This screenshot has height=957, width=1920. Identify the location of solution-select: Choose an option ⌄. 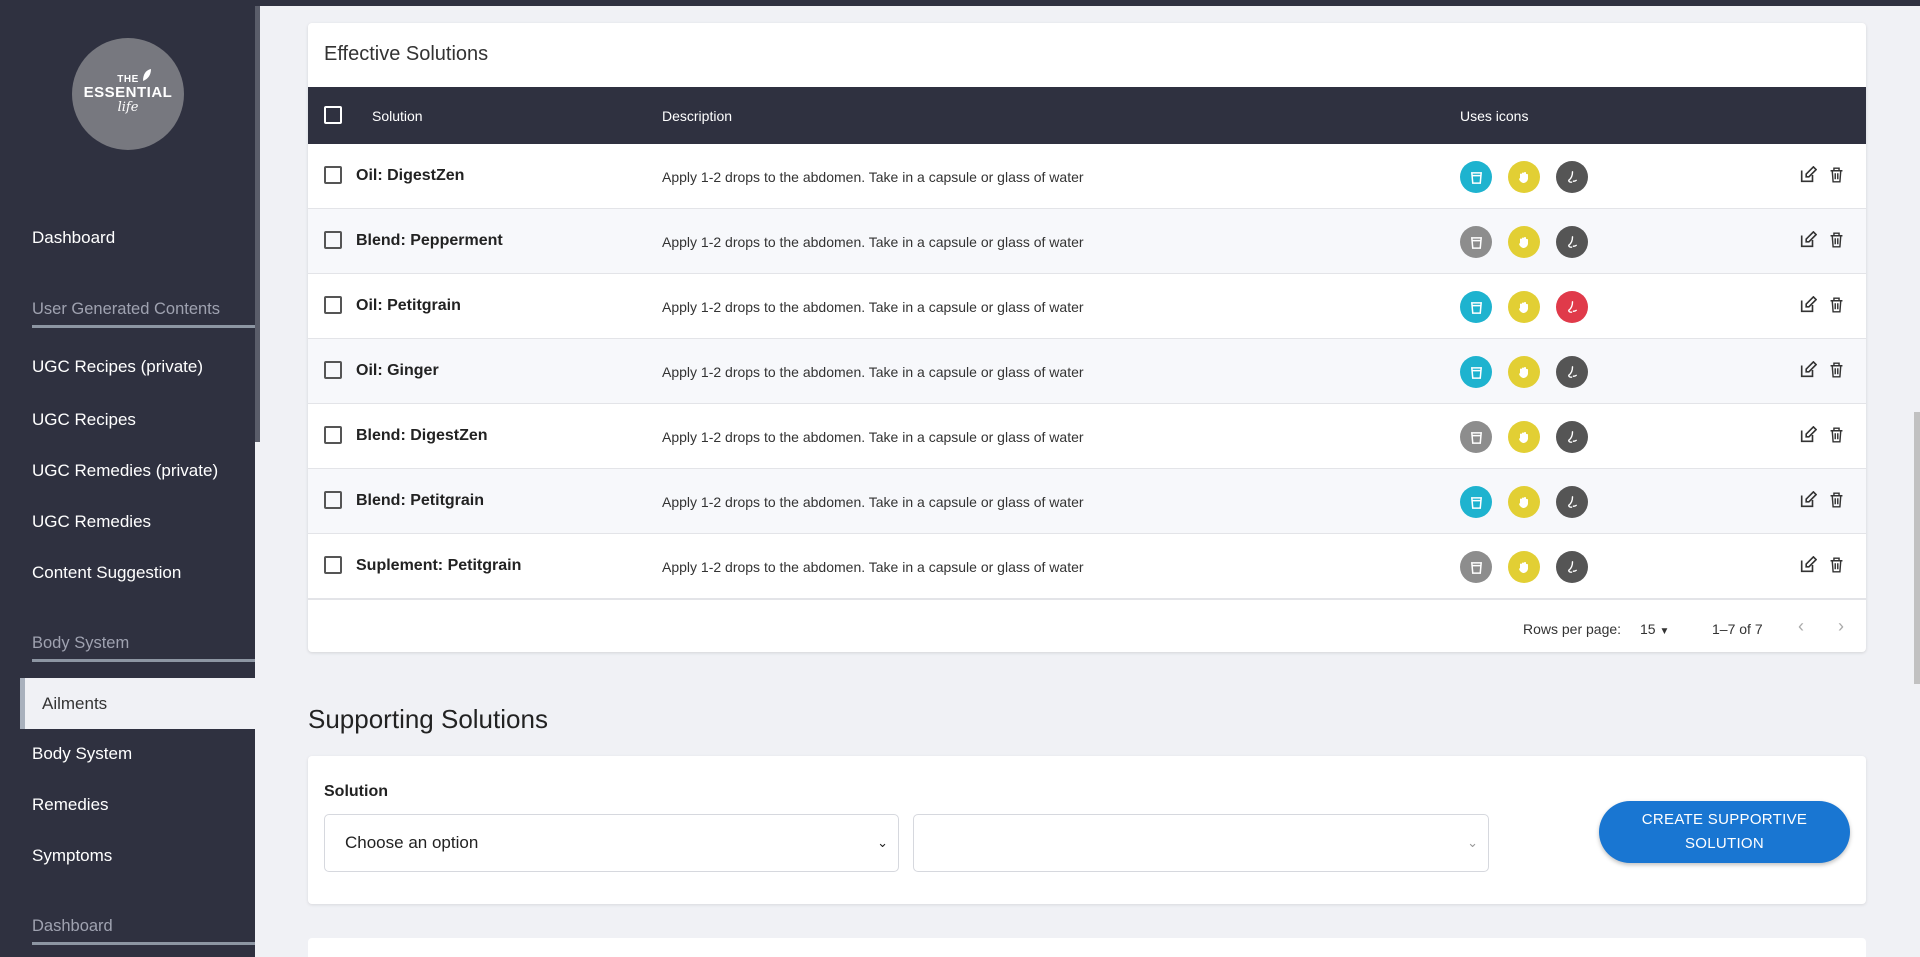
(611, 843).